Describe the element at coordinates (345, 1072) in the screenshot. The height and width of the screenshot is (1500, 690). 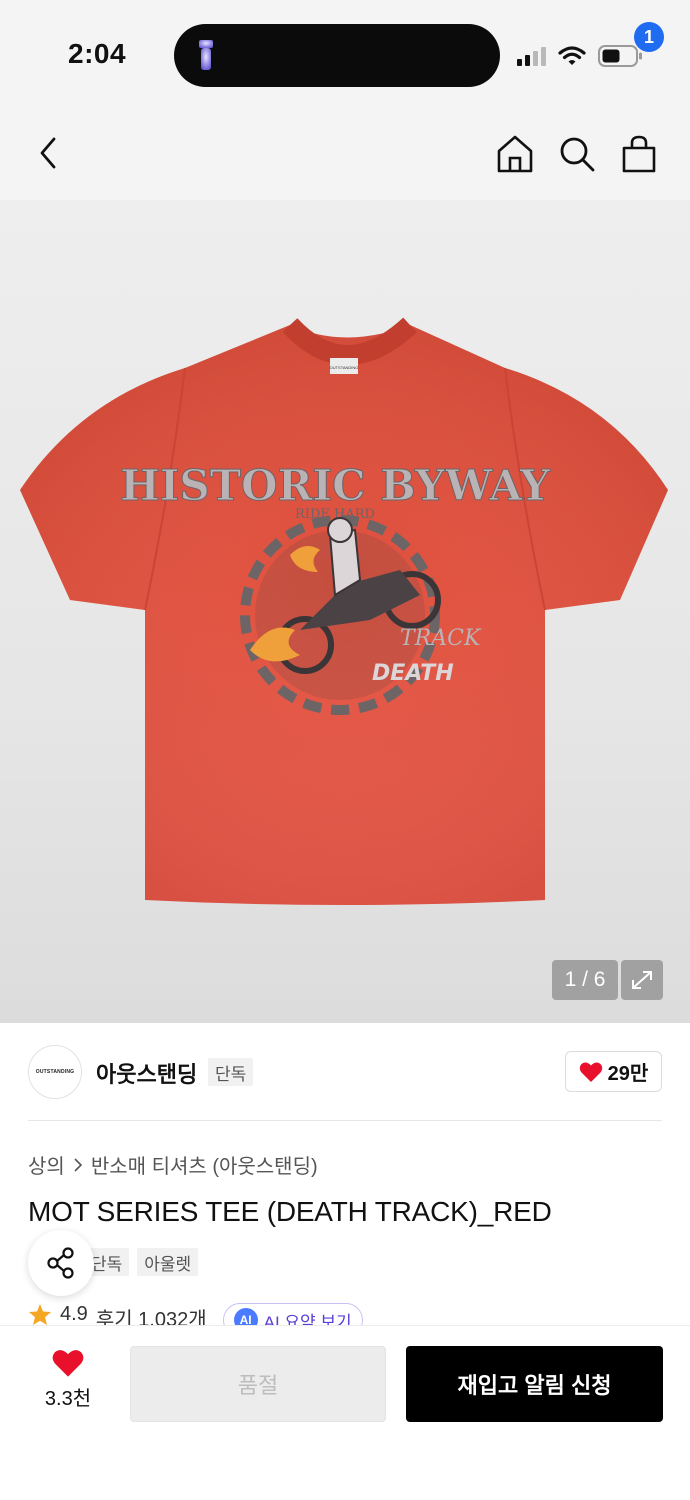
I see `brand-row: OUTSTANDING 아웃스탠딩 단독 29만` at that location.